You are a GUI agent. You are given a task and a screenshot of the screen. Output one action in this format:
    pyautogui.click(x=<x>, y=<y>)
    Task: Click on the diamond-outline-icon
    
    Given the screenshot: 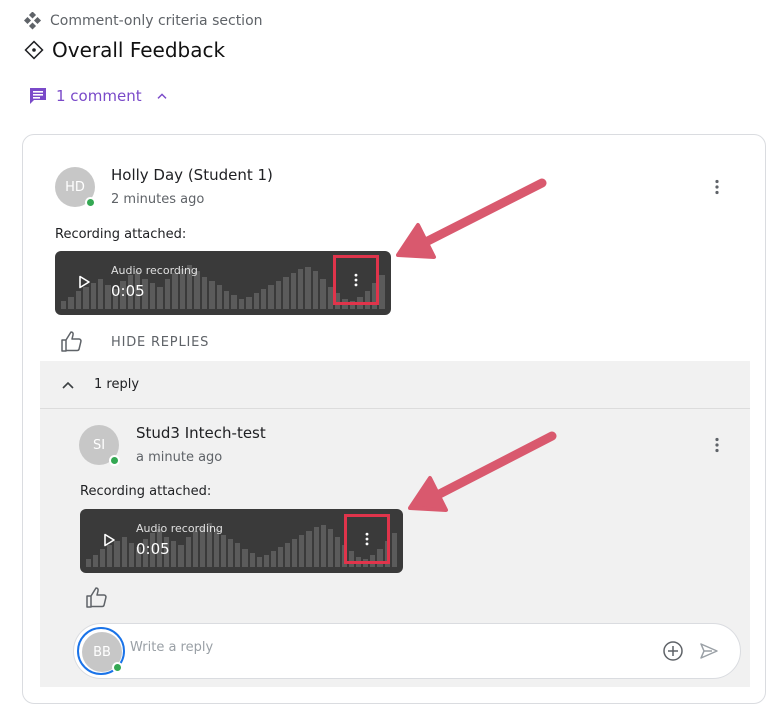 What is the action you would take?
    pyautogui.click(x=34, y=50)
    